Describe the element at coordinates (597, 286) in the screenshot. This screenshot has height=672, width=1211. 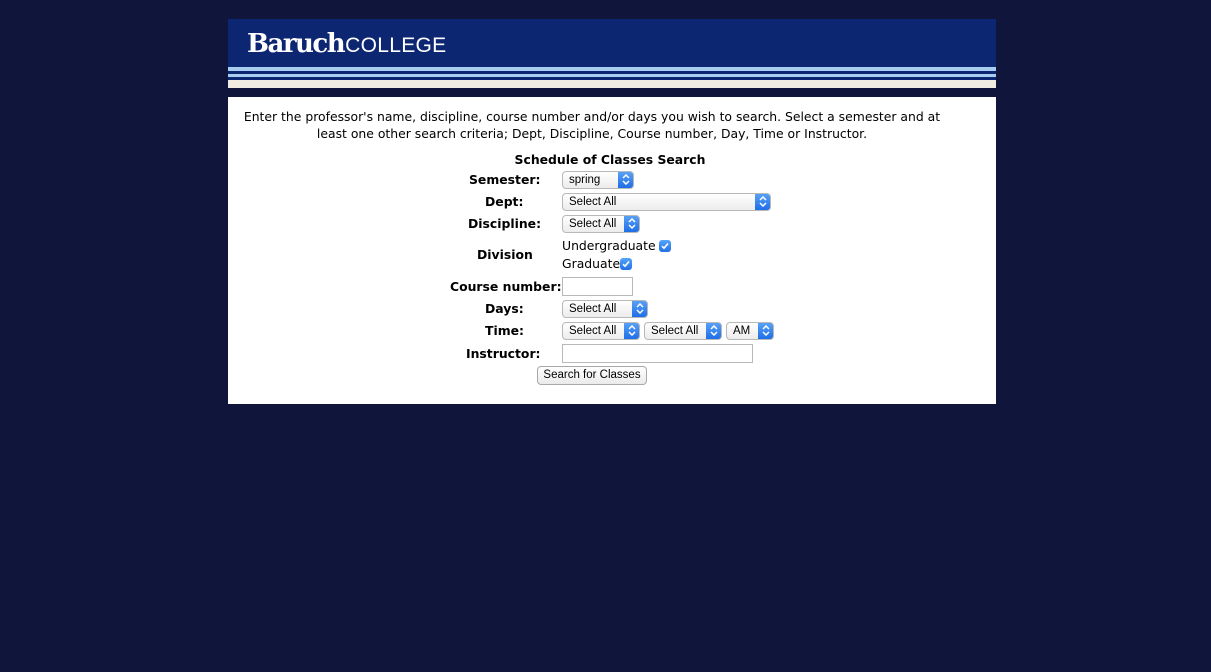
I see `course-number-input` at that location.